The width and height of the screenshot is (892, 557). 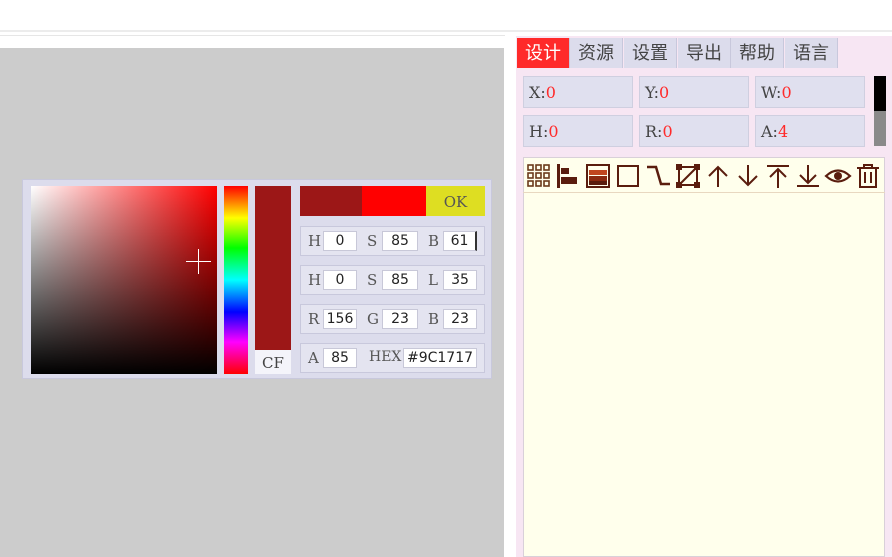 What do you see at coordinates (786, 92) in the screenshot?
I see `w-value: 0` at bounding box center [786, 92].